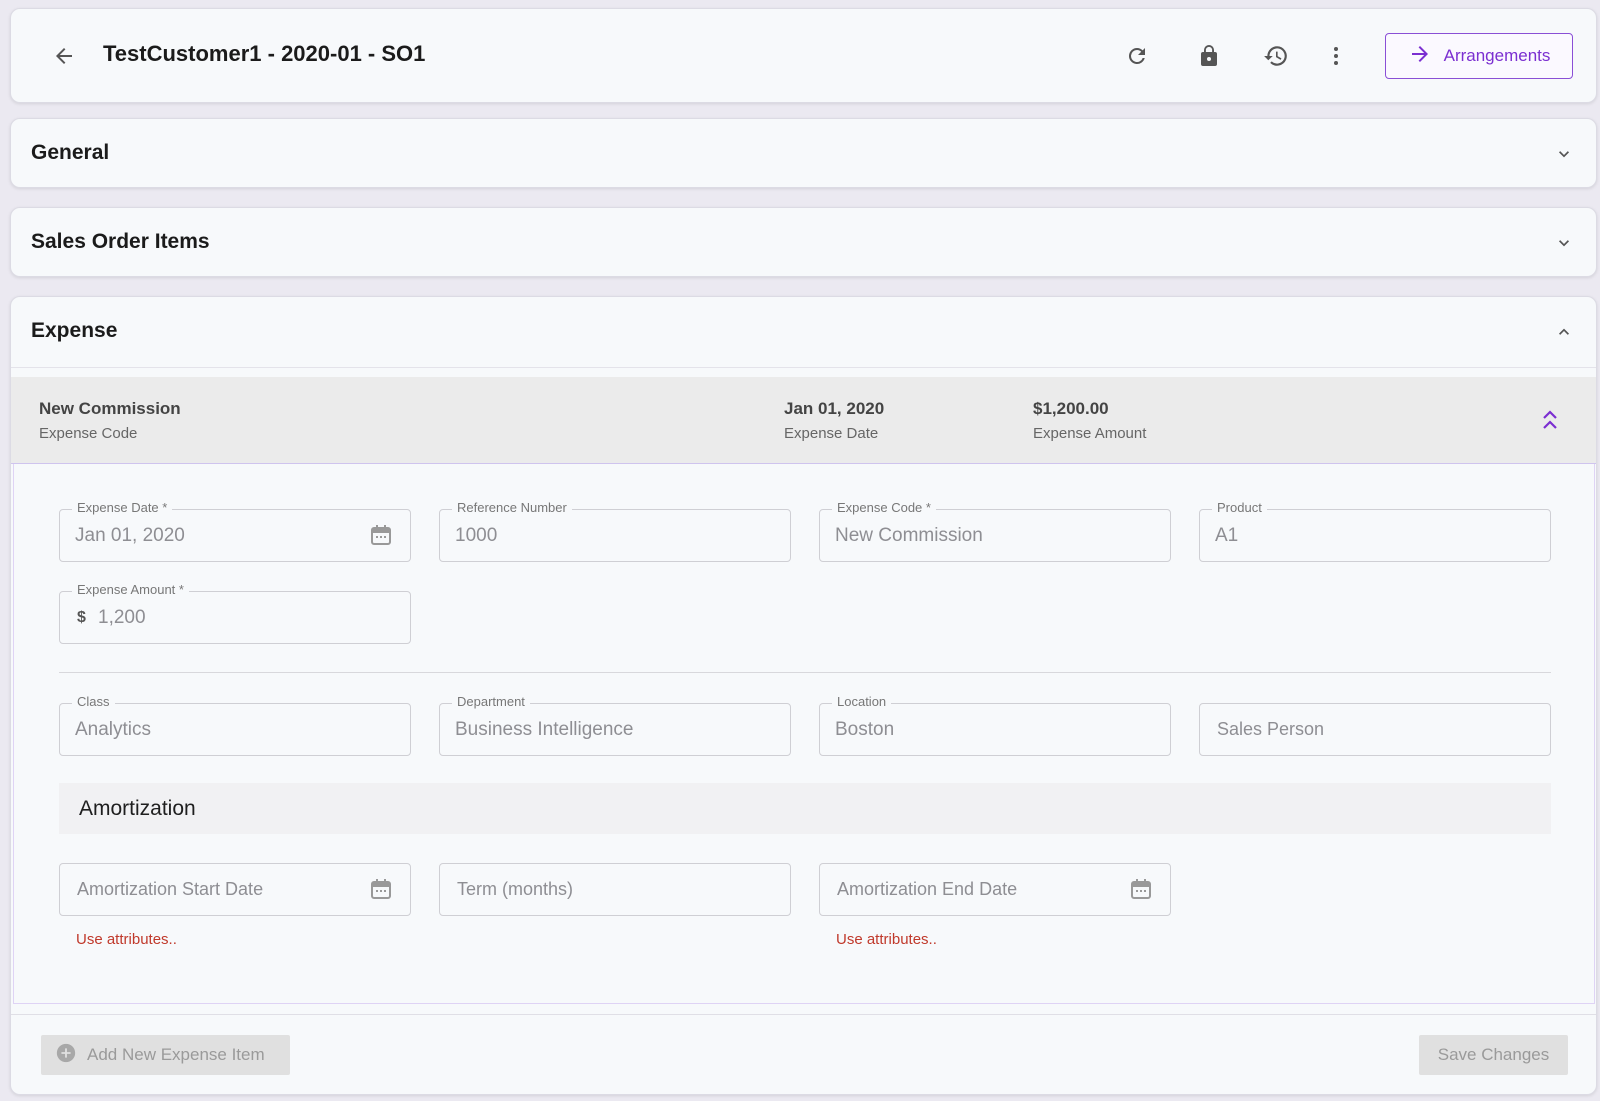  I want to click on amortization-header: Amortization, so click(805, 808).